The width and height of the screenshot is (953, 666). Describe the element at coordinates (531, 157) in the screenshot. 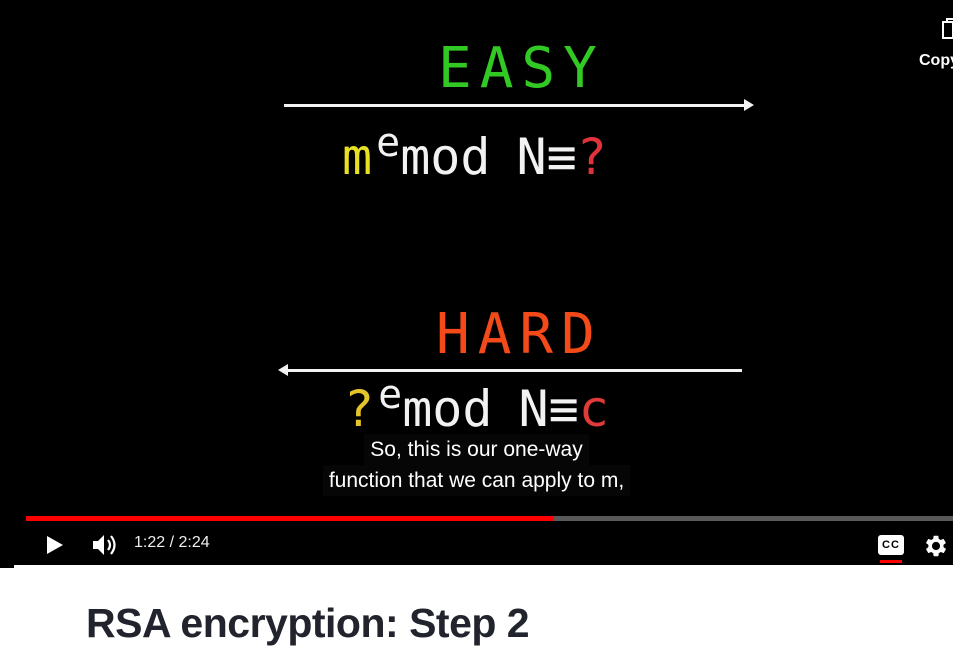

I see `eq1-modulus: N` at that location.